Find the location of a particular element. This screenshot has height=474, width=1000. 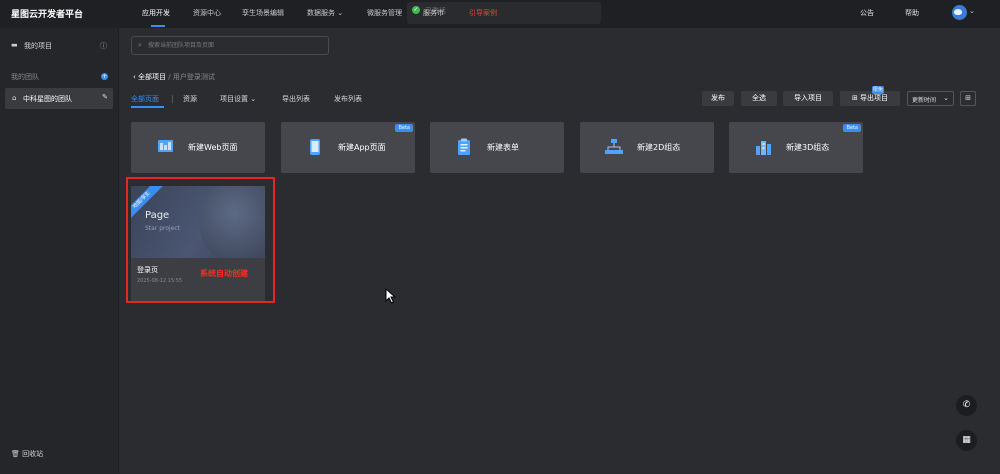

tab-active-indicator is located at coordinates (147, 107).